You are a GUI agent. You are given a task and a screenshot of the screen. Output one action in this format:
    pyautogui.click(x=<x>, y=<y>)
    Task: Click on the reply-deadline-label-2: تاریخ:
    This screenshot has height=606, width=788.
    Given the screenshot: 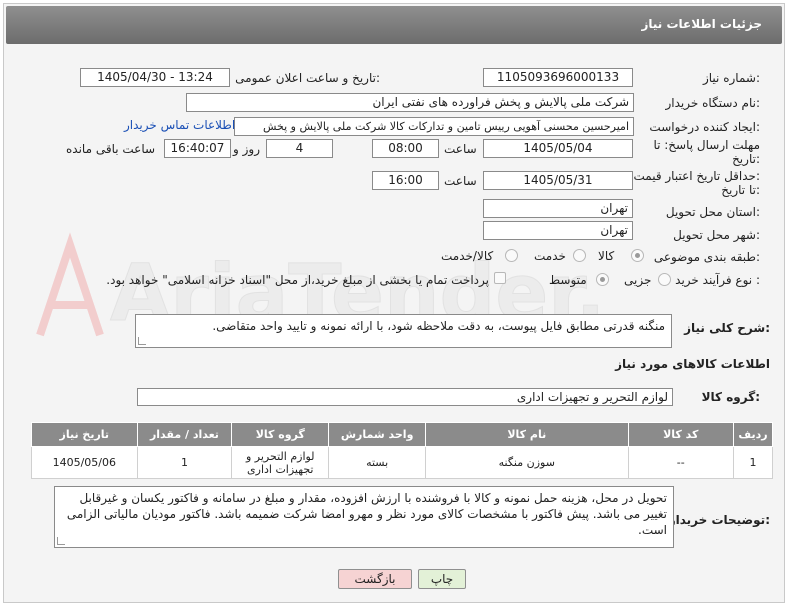 What is the action you would take?
    pyautogui.click(x=746, y=159)
    